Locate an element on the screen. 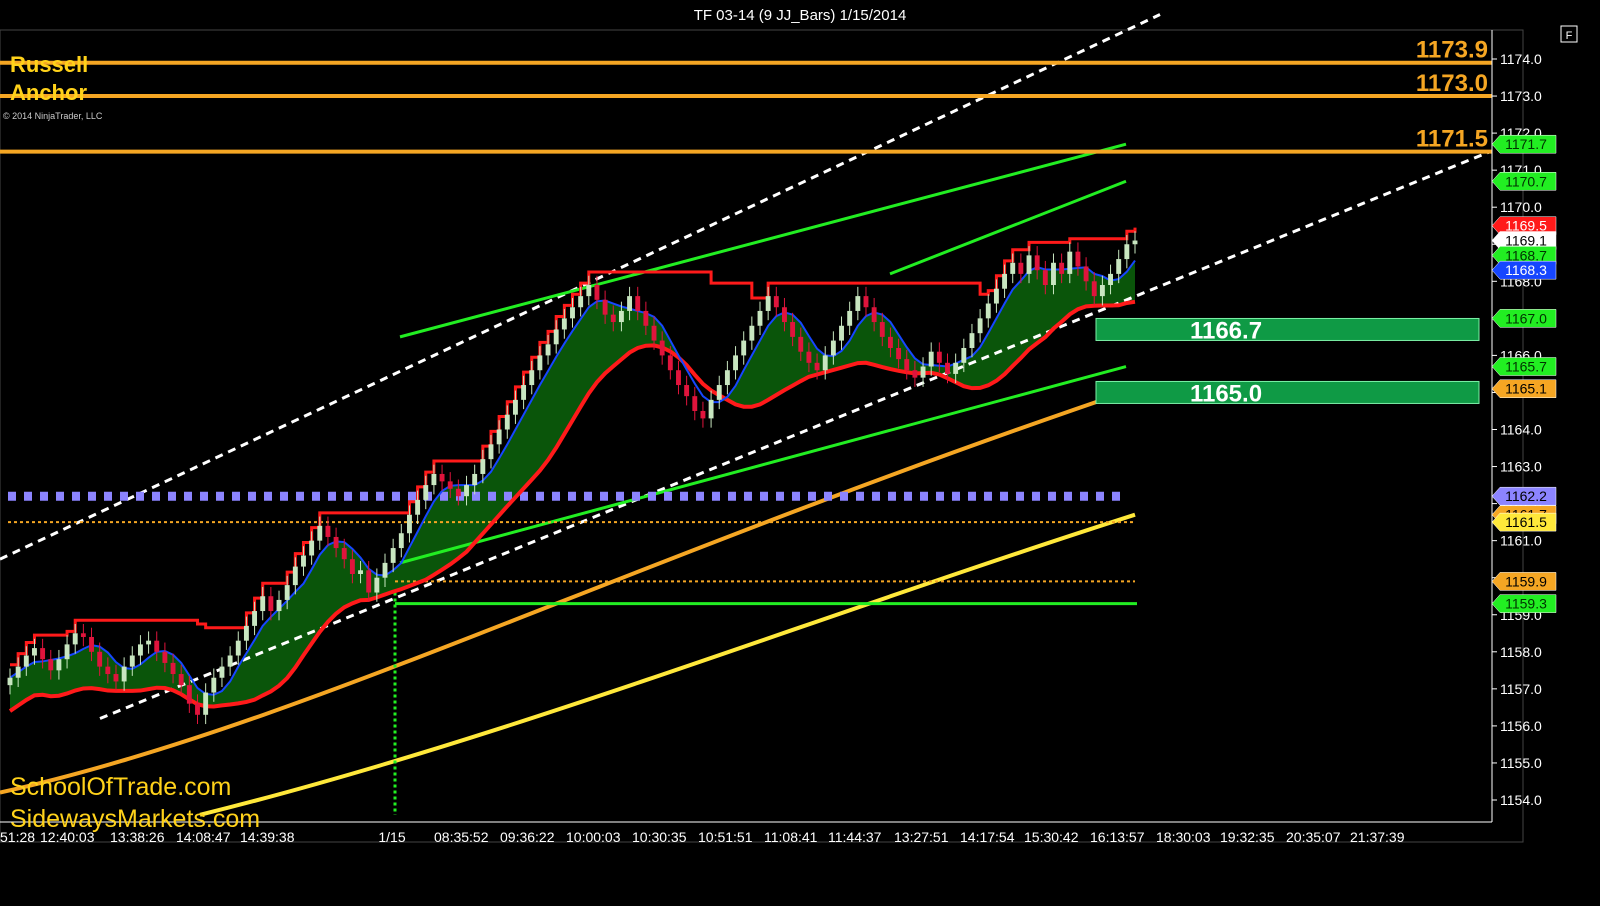  corner-button-label: F is located at coordinates (1569, 36).